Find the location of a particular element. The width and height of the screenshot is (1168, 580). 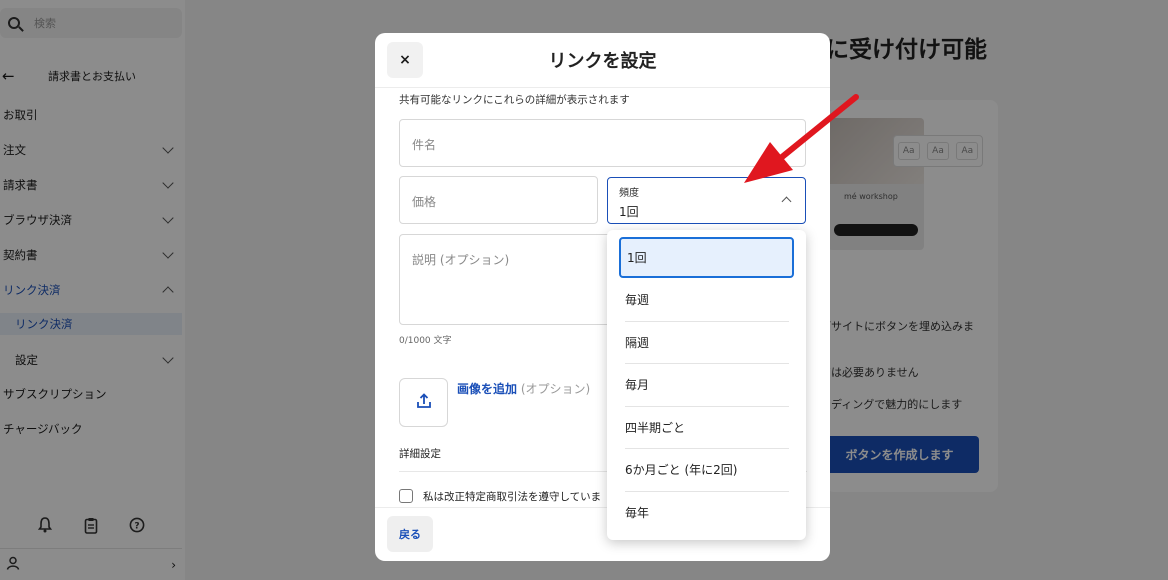

frequency-value: 1回 is located at coordinates (629, 212).